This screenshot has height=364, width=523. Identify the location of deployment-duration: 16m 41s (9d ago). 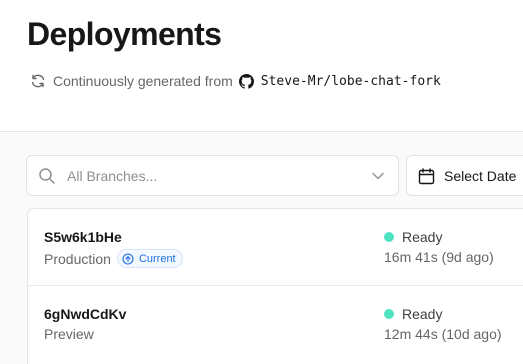
(439, 257).